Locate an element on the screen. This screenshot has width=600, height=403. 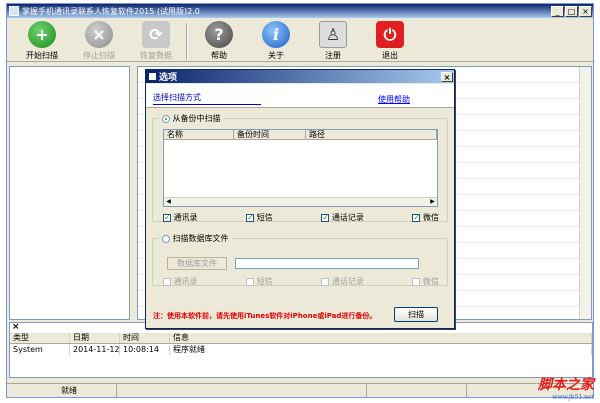
watermark-url: www.jb51.net is located at coordinates (573, 397).